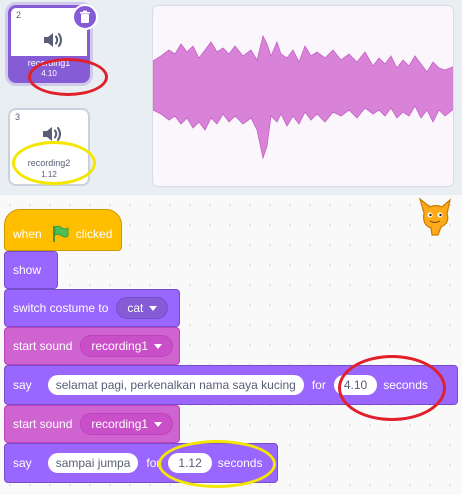 This screenshot has height=495, width=462. Describe the element at coordinates (392, 388) in the screenshot. I see `highlight-ring-seconds-red` at that location.